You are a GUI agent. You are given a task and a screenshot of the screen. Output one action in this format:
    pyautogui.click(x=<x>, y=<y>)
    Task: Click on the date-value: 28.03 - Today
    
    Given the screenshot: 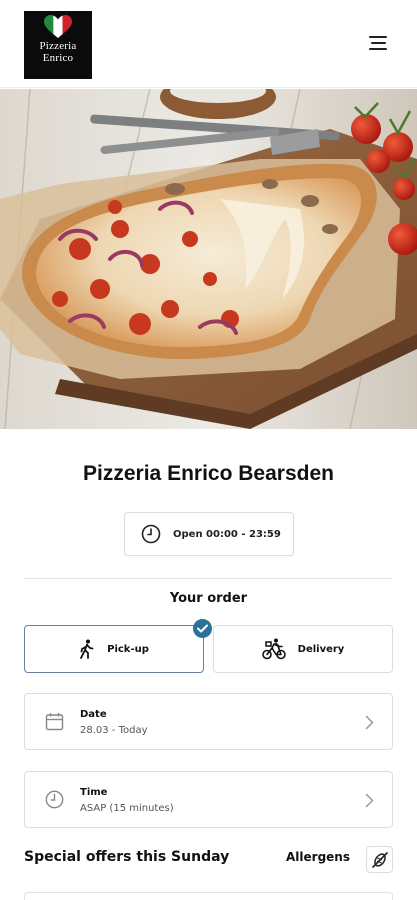 What is the action you would take?
    pyautogui.click(x=114, y=730)
    